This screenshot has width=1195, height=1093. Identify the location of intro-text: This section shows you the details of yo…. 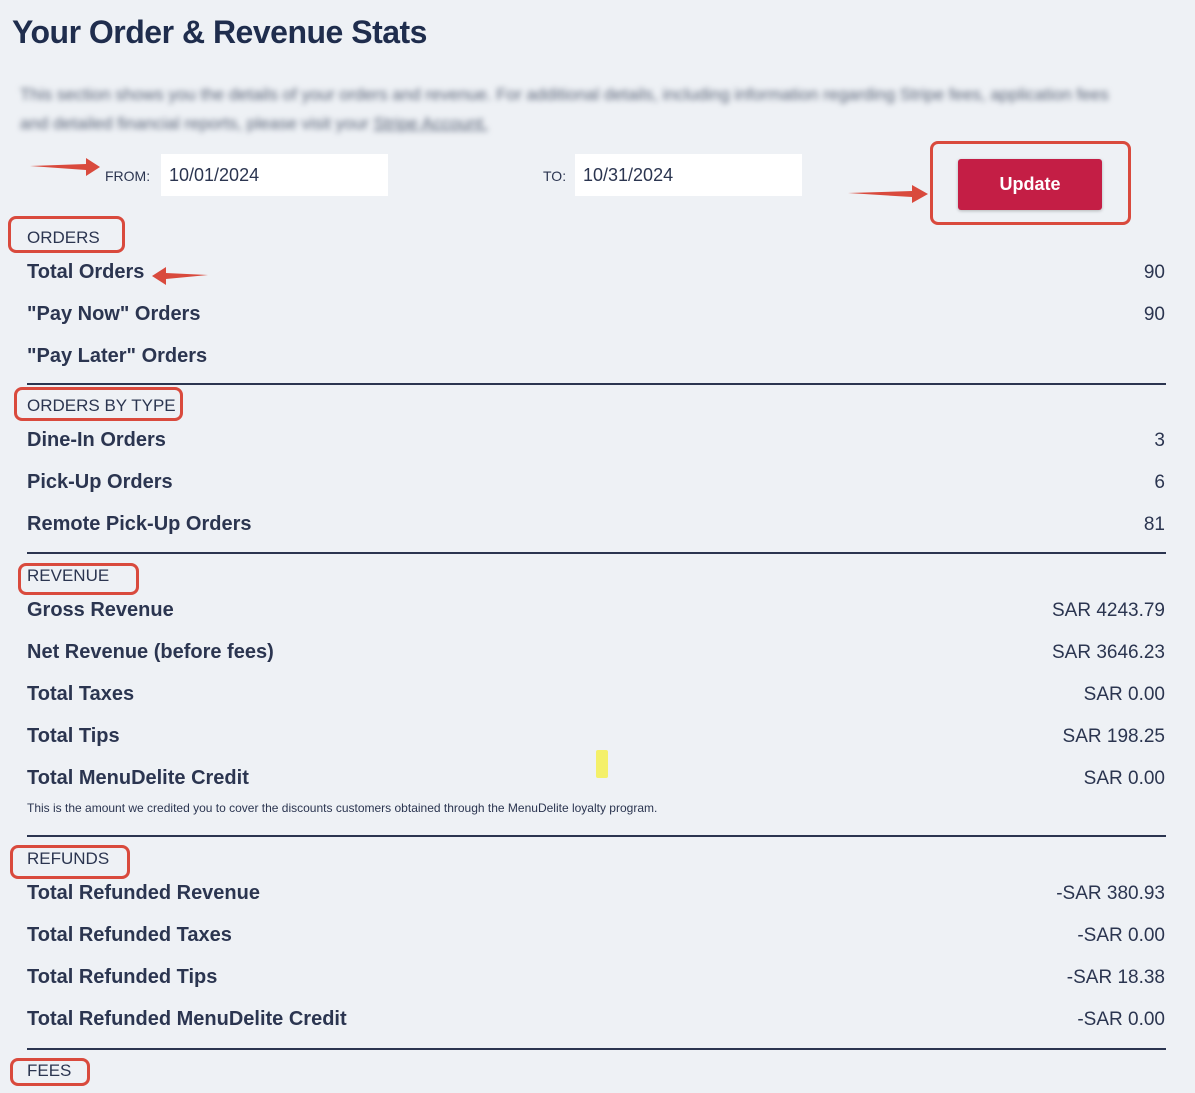
(575, 109).